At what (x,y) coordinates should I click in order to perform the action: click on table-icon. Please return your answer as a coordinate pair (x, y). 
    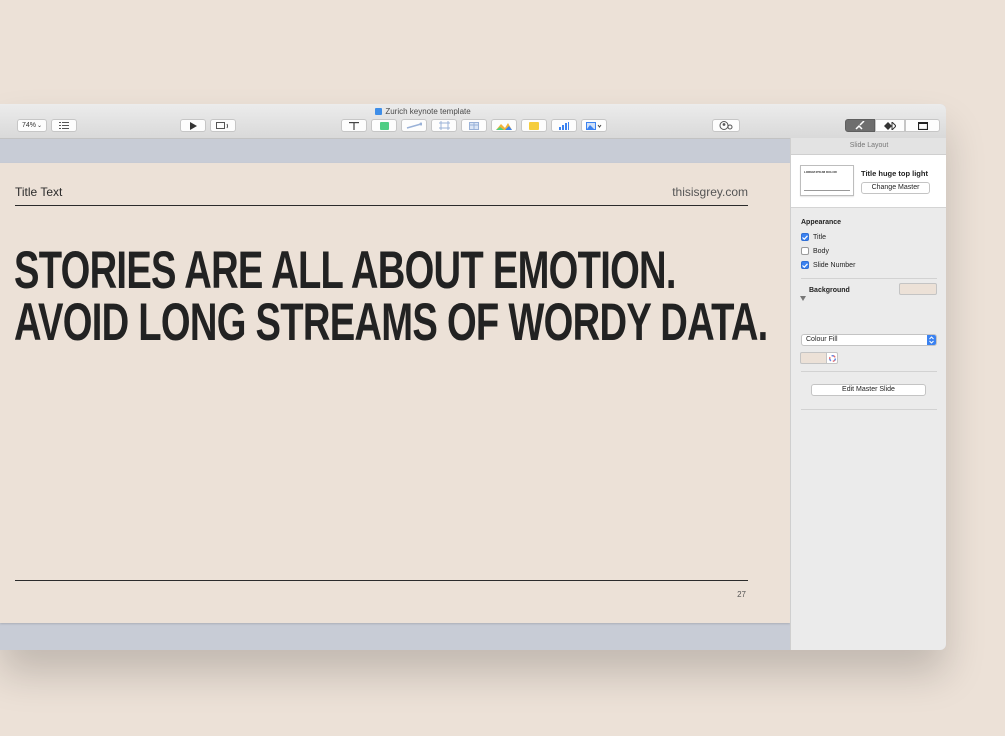
    Looking at the image, I should click on (474, 125).